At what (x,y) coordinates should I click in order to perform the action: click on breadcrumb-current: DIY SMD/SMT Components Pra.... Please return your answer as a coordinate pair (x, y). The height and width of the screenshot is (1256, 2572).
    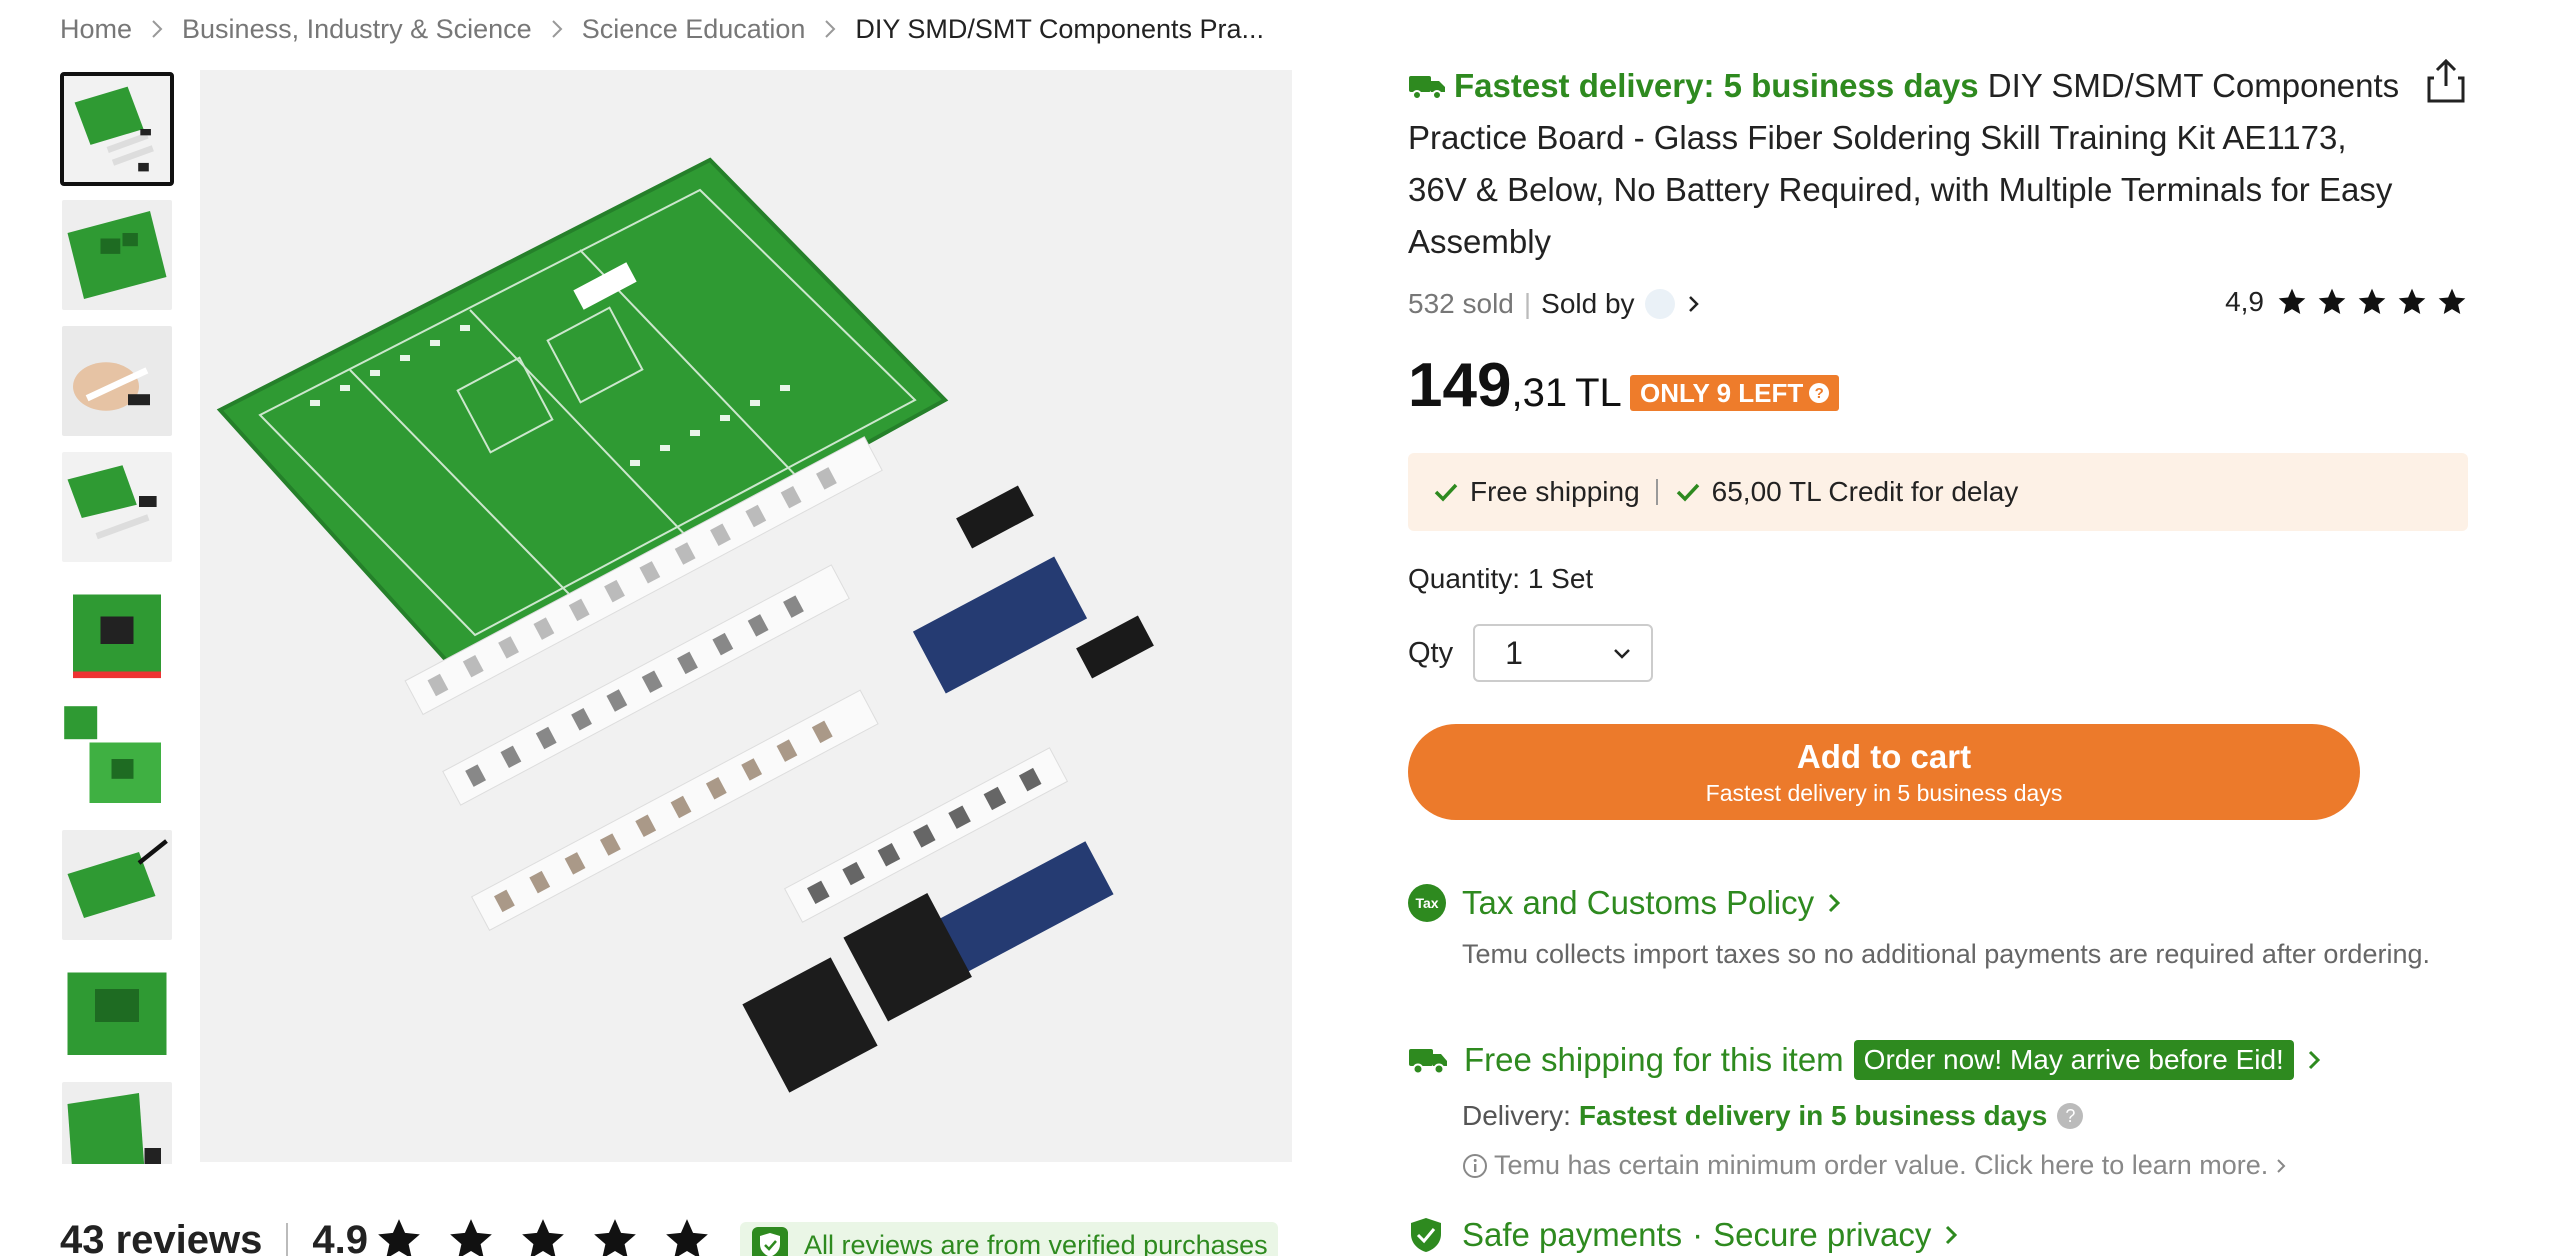
    Looking at the image, I should click on (1059, 28).